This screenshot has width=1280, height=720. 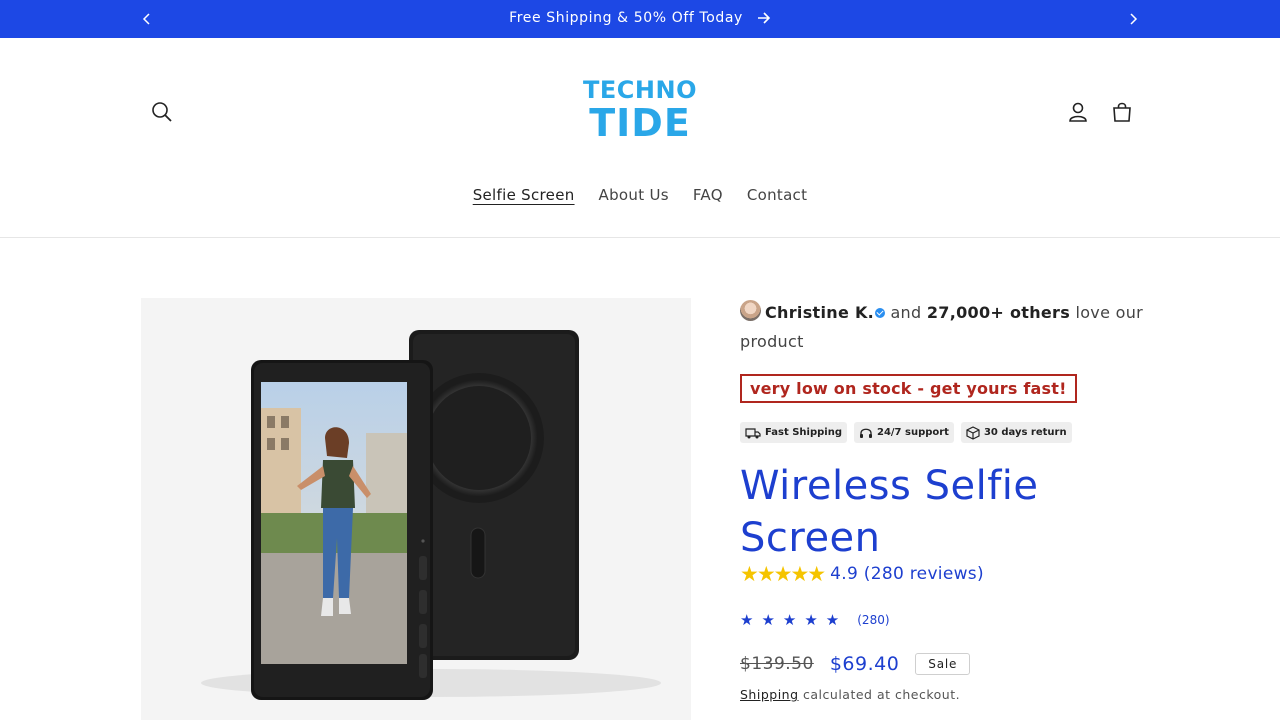 I want to click on cart-button, so click(x=1122, y=112).